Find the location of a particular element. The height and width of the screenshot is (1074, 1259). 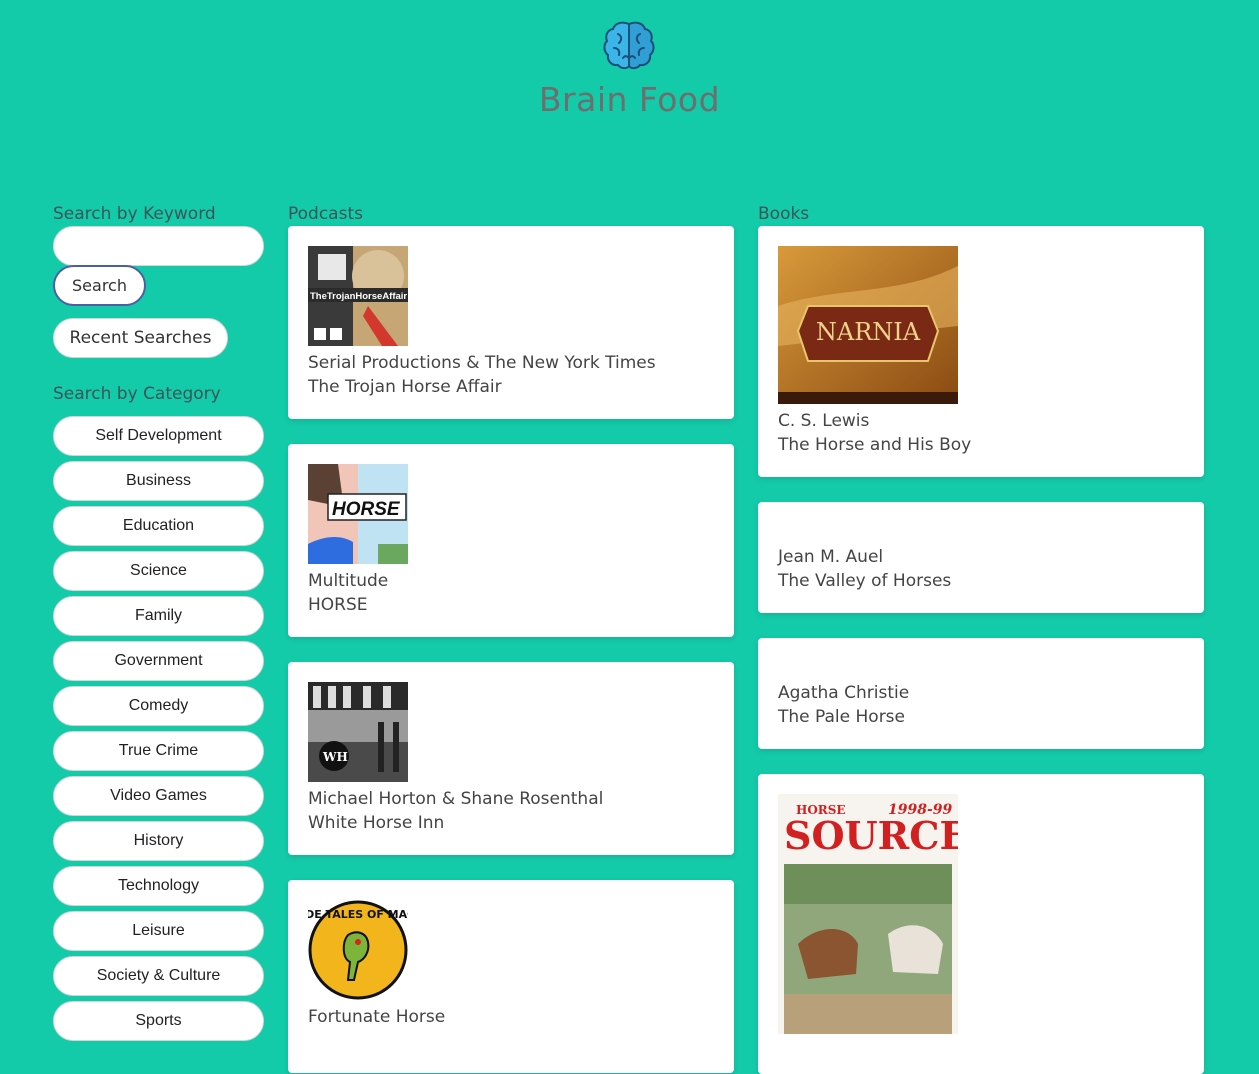

cover-text: RUDE TALES OF MAGIC is located at coordinates (358, 914).